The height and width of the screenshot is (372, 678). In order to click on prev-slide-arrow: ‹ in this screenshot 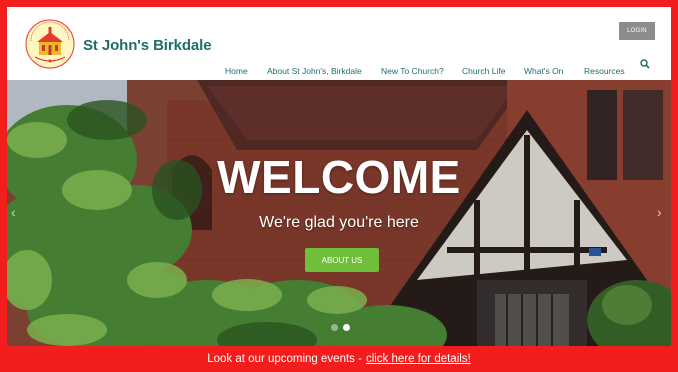, I will do `click(13, 212)`.